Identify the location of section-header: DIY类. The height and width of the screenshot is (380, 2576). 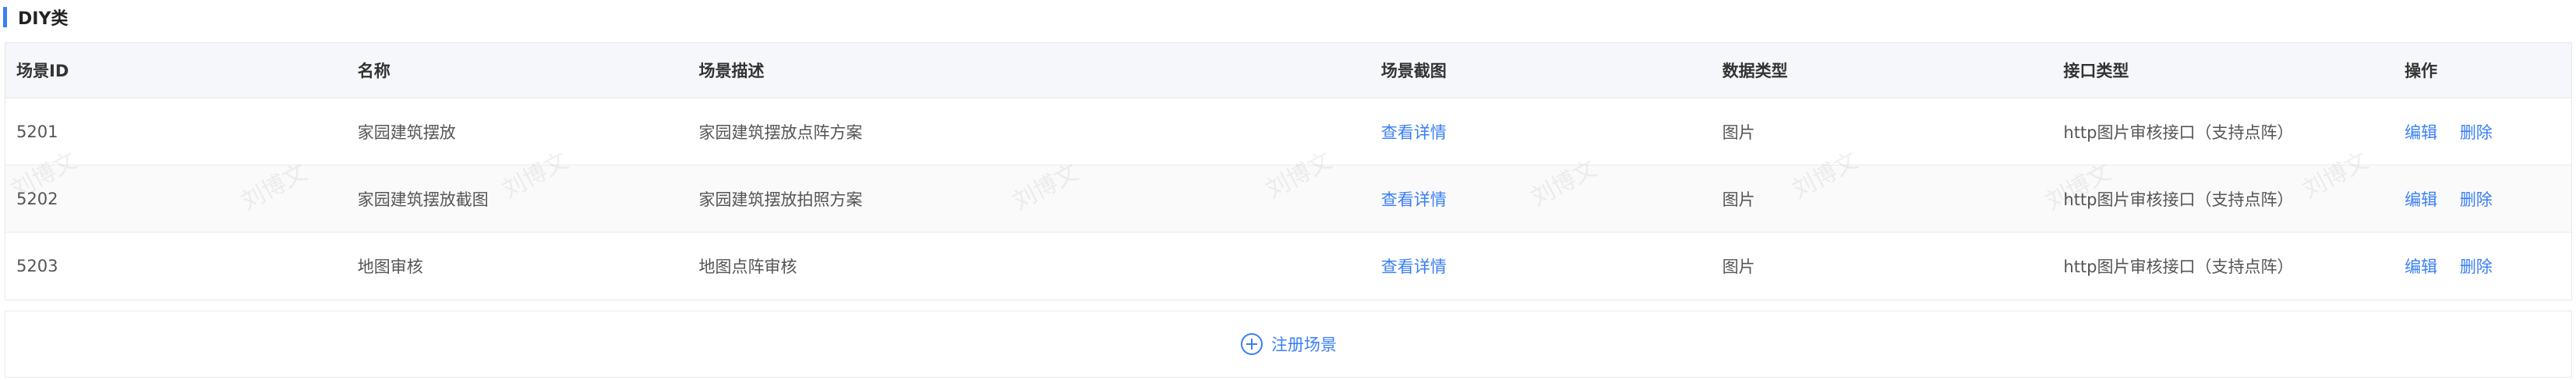
(35, 17).